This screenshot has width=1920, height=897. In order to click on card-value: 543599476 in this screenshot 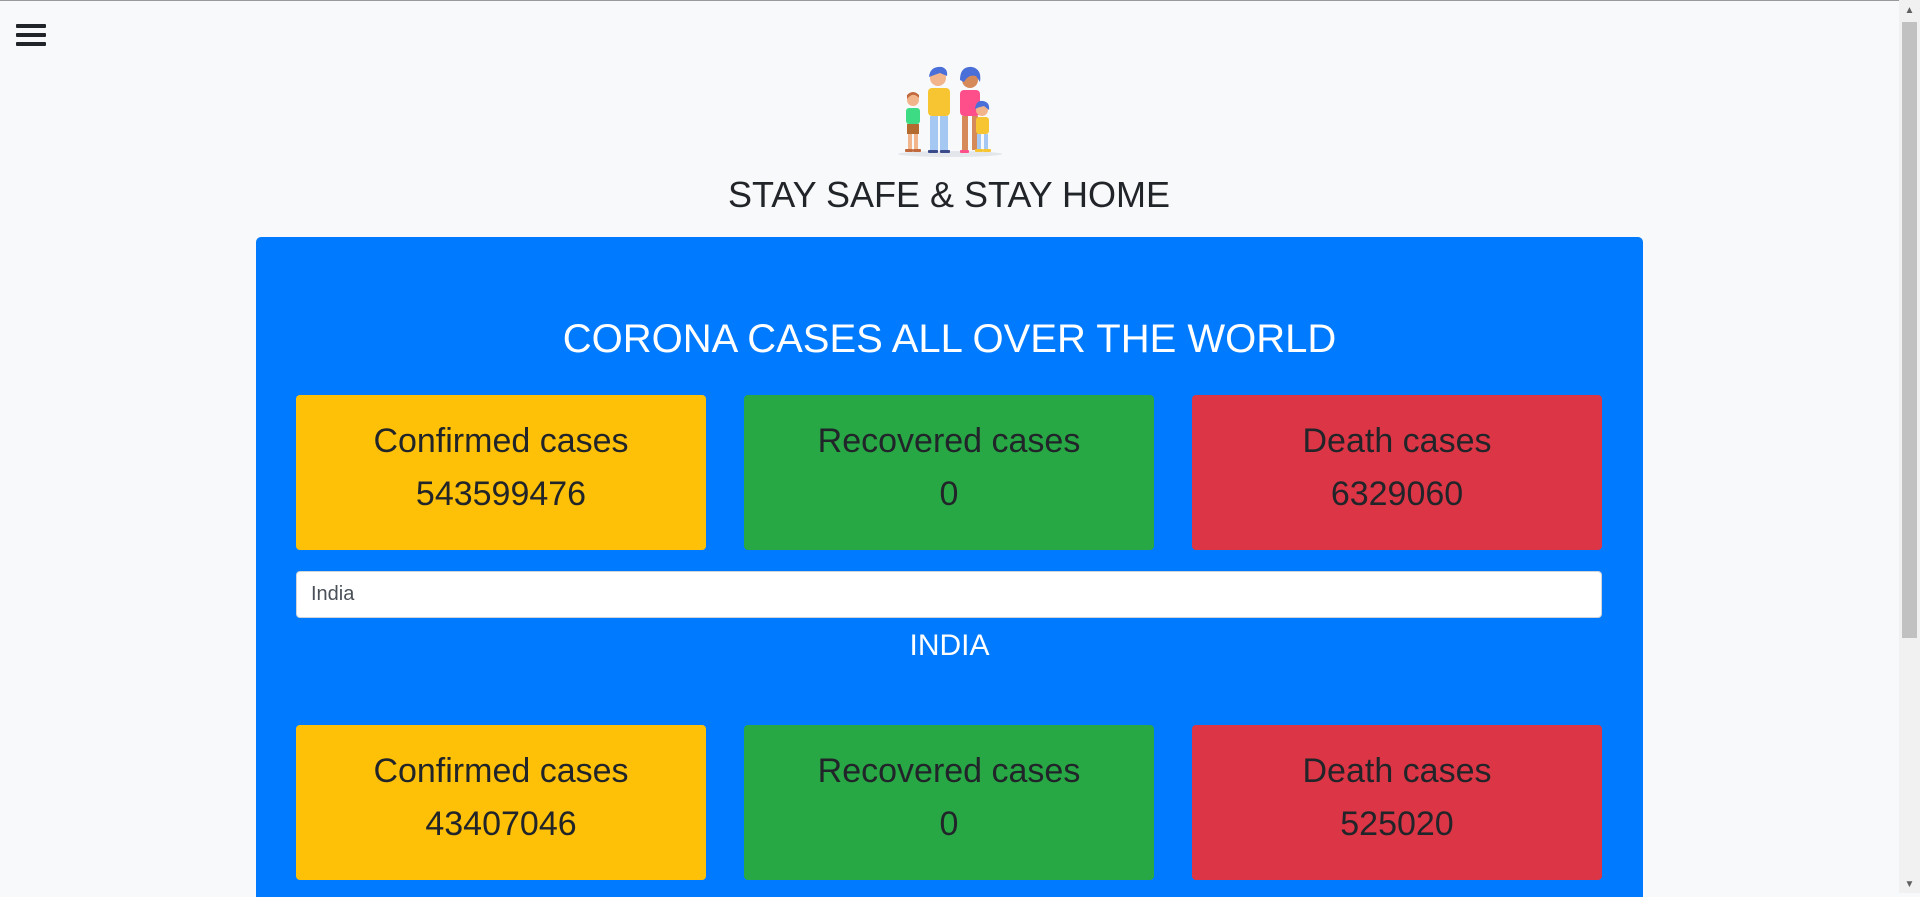, I will do `click(501, 494)`.